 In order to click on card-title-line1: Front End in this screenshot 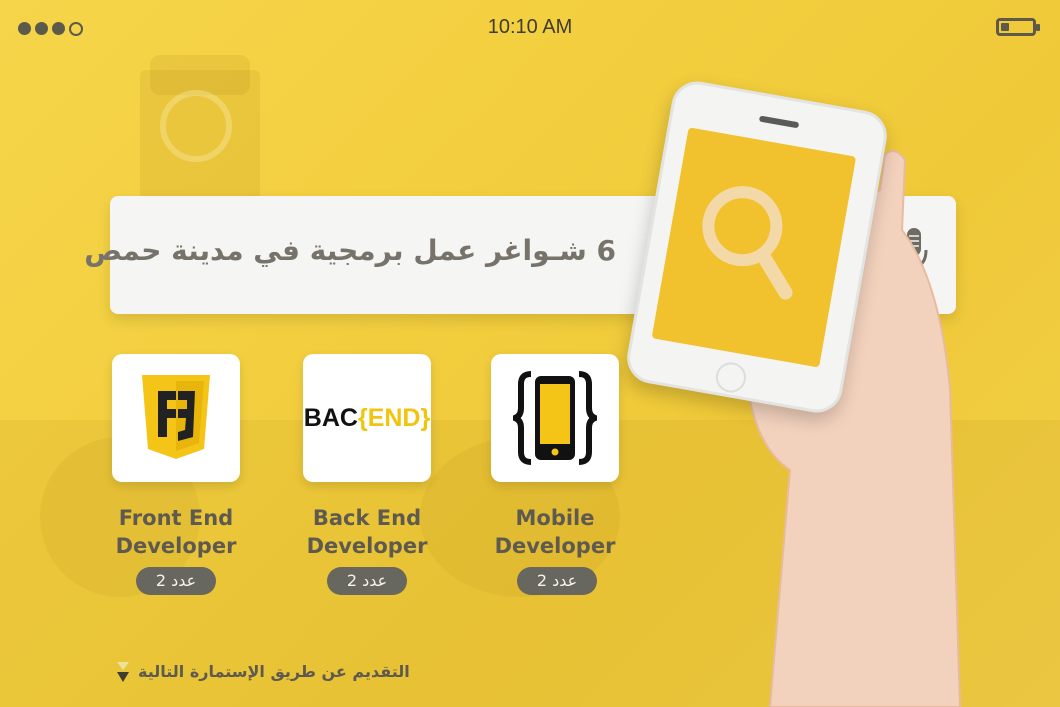, I will do `click(176, 518)`.